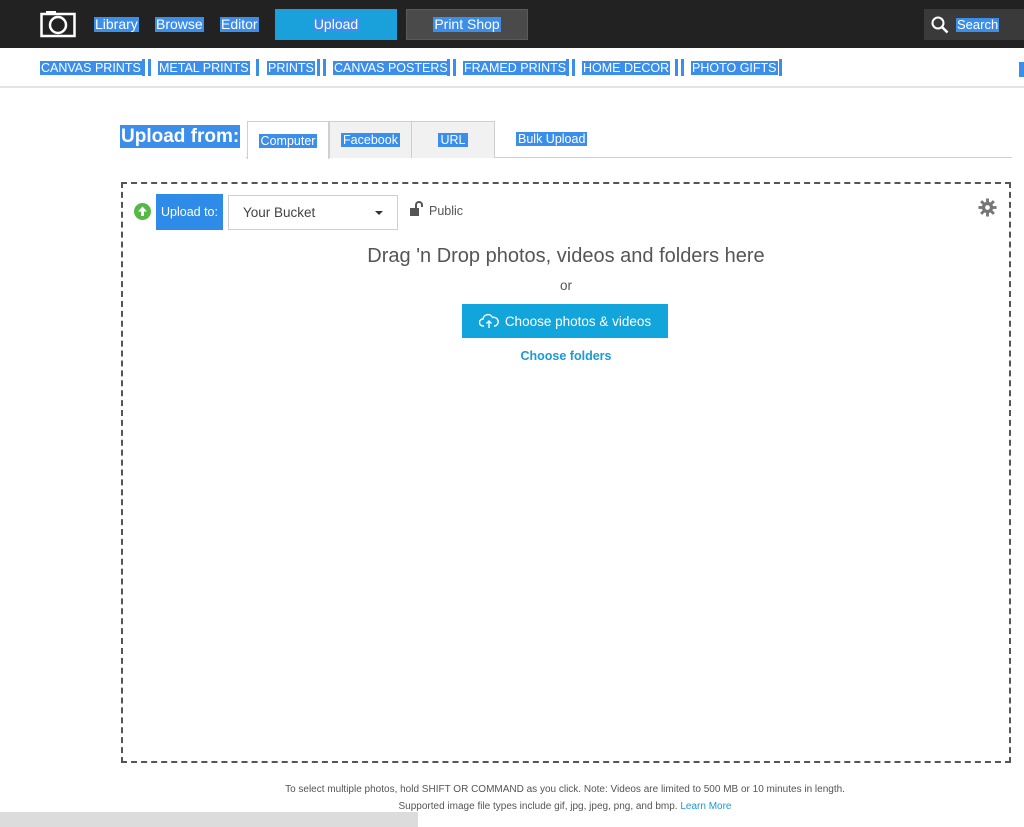  I want to click on tab-computer-label: Computer, so click(288, 140).